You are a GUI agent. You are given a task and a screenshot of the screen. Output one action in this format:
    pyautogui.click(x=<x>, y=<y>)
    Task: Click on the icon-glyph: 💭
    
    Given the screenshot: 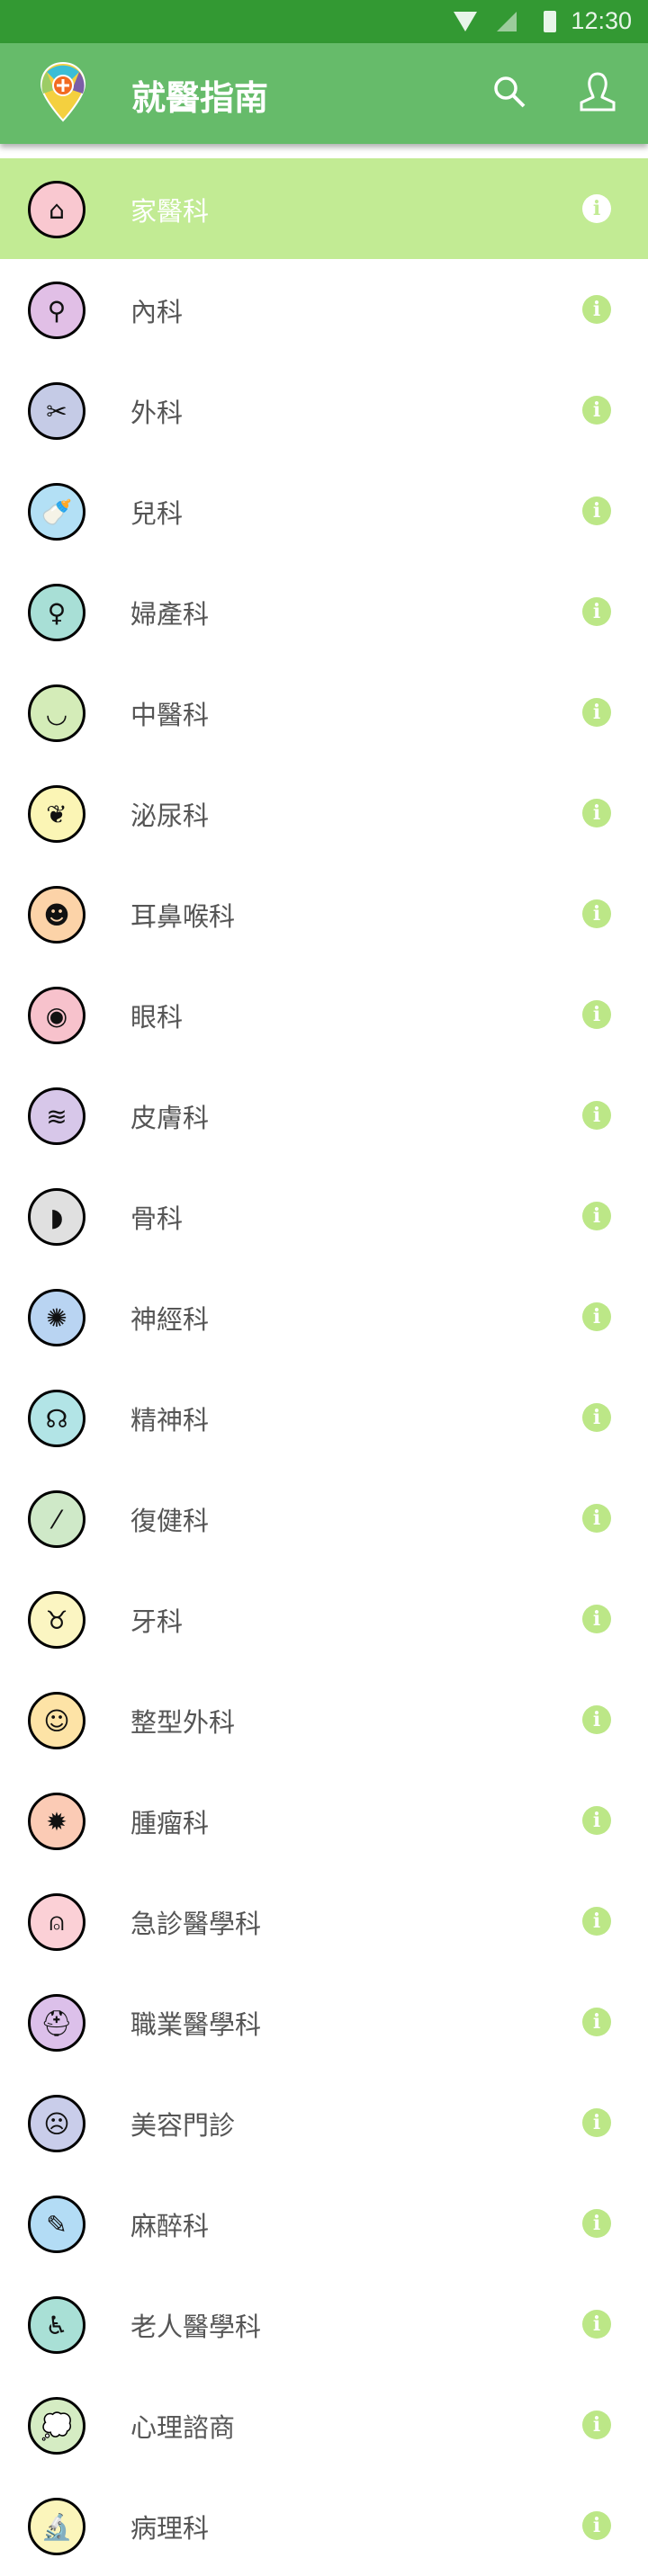 What is the action you would take?
    pyautogui.click(x=56, y=2426)
    